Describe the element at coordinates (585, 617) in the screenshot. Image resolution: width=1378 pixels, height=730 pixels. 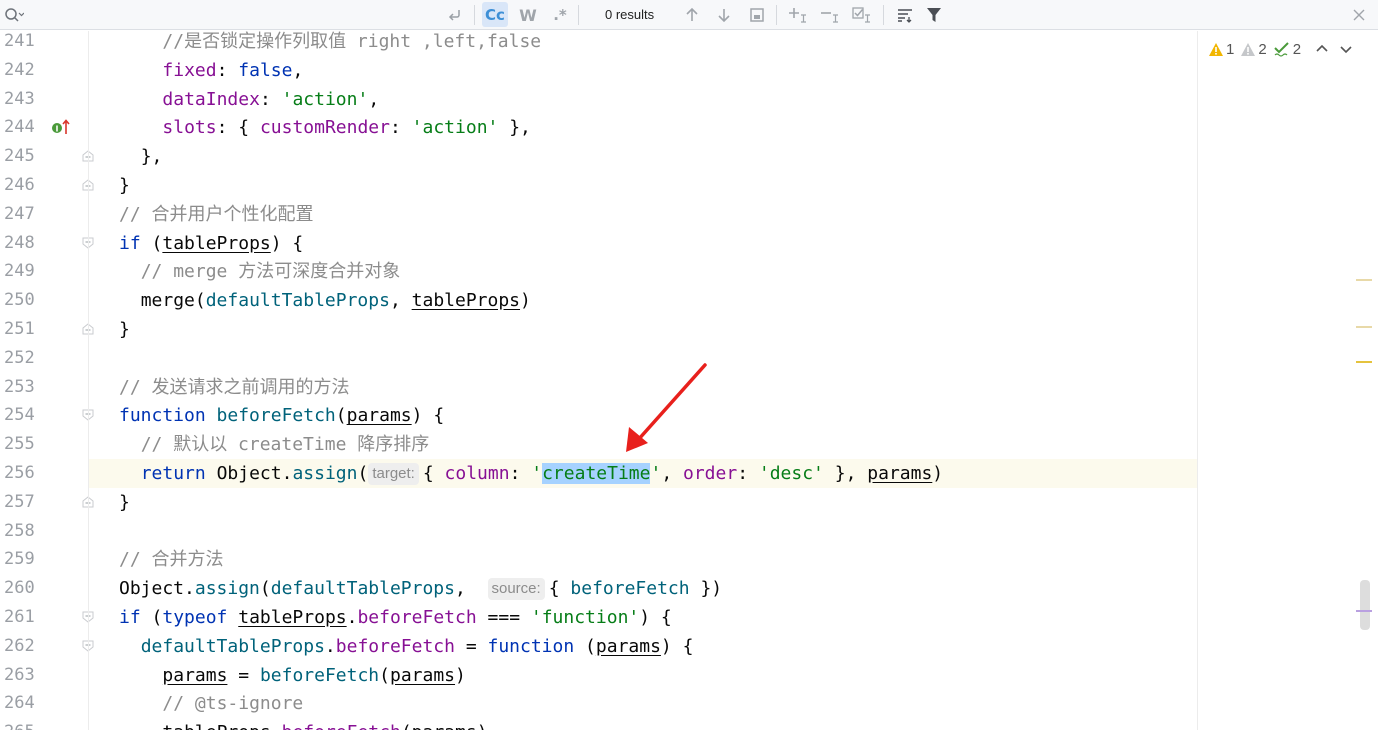
I see `code-token: 'function'` at that location.